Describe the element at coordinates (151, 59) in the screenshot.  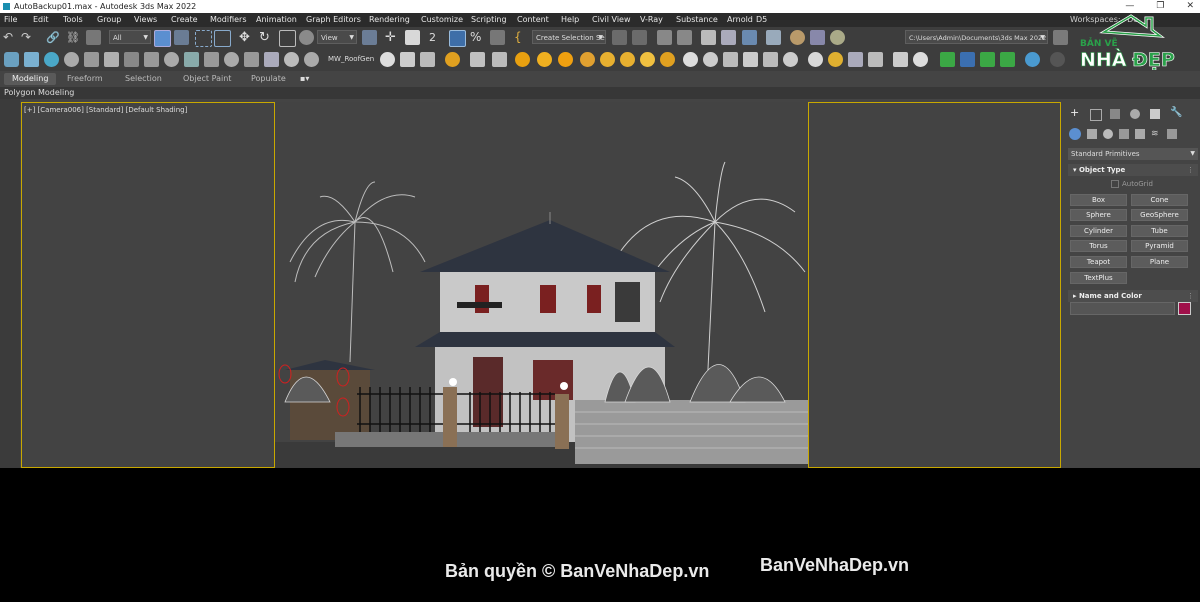
I see `vray-fur-icon` at that location.